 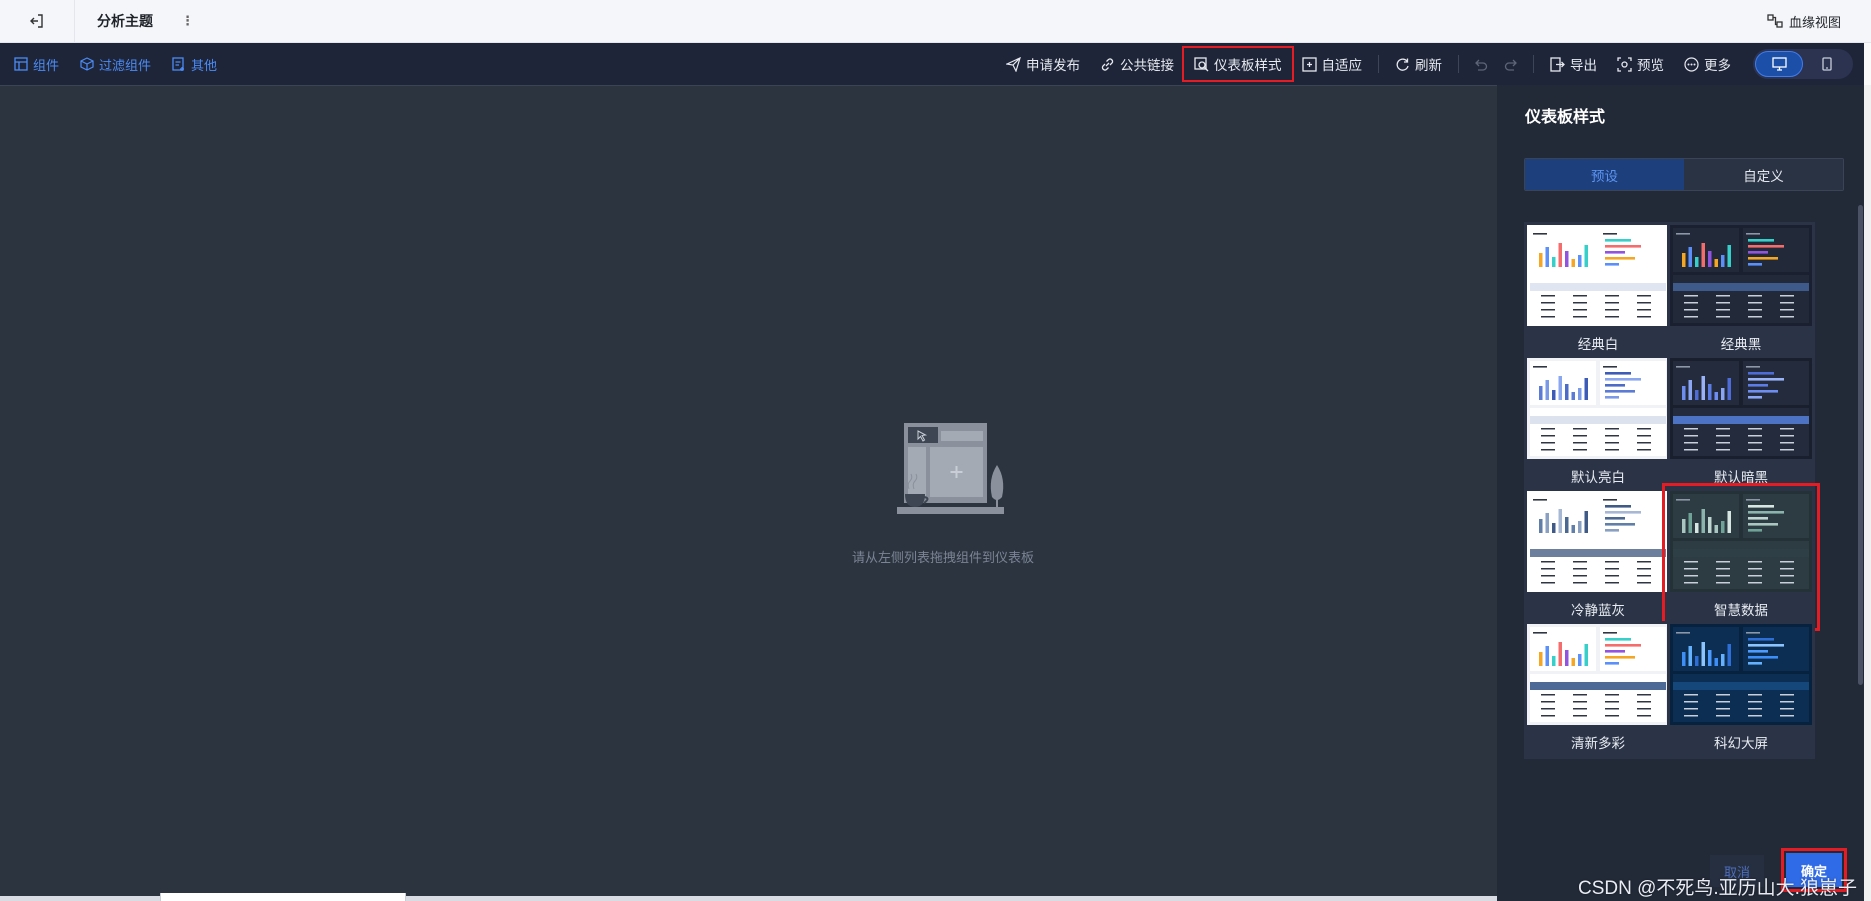 I want to click on theme-card: 智慧数据, so click(x=1741, y=557).